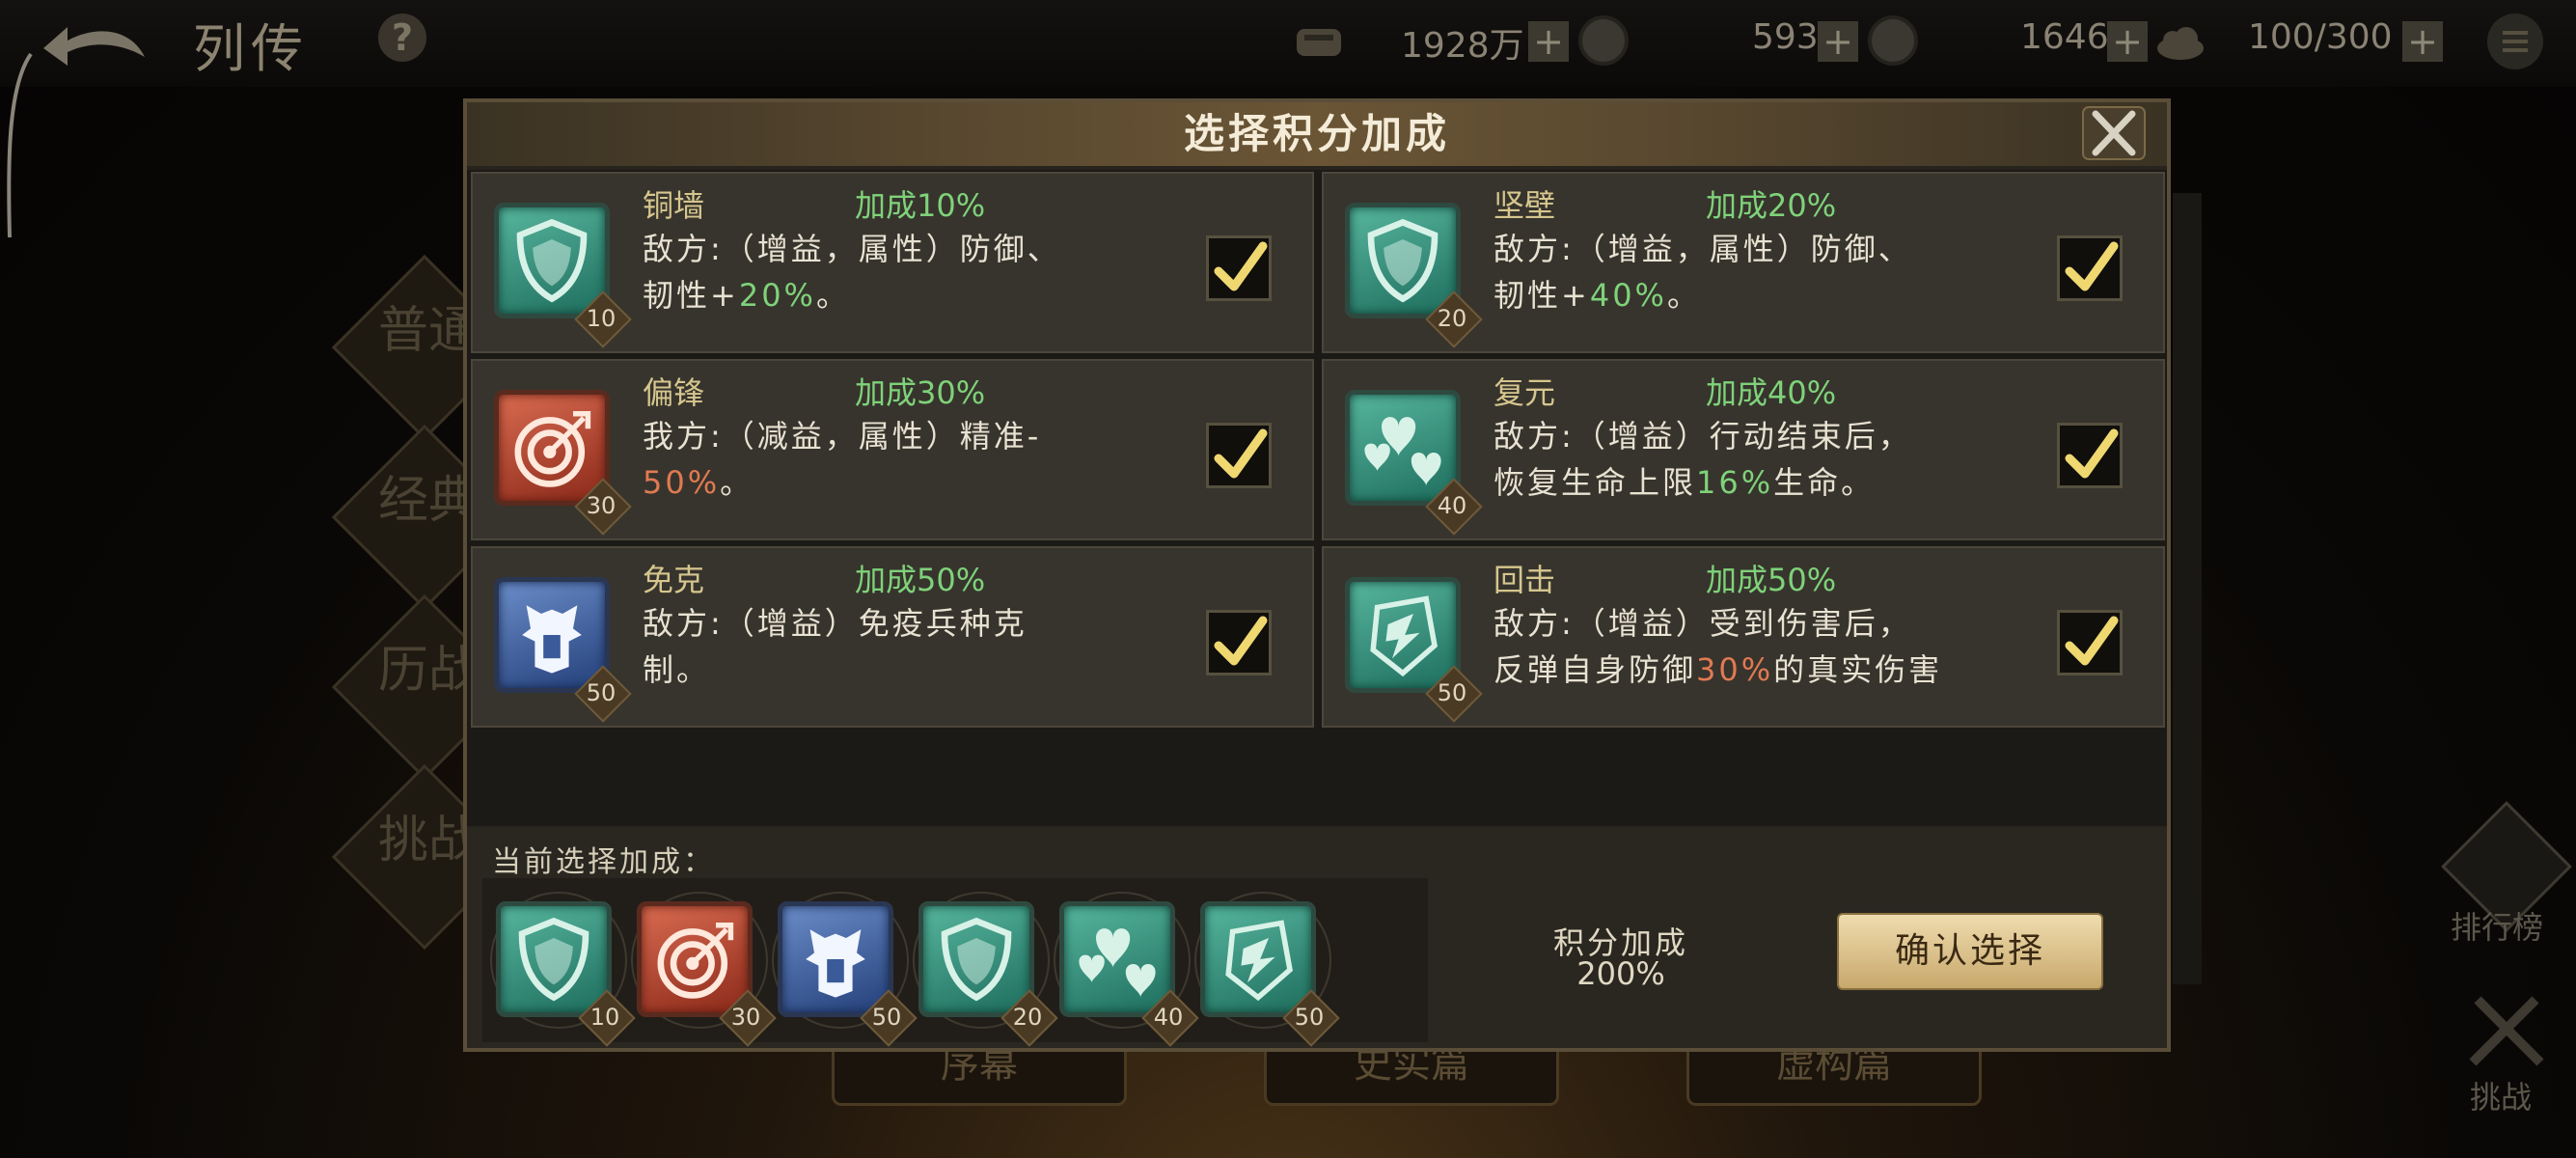  Describe the element at coordinates (96, 42) in the screenshot. I see `back-arrow-icon` at that location.